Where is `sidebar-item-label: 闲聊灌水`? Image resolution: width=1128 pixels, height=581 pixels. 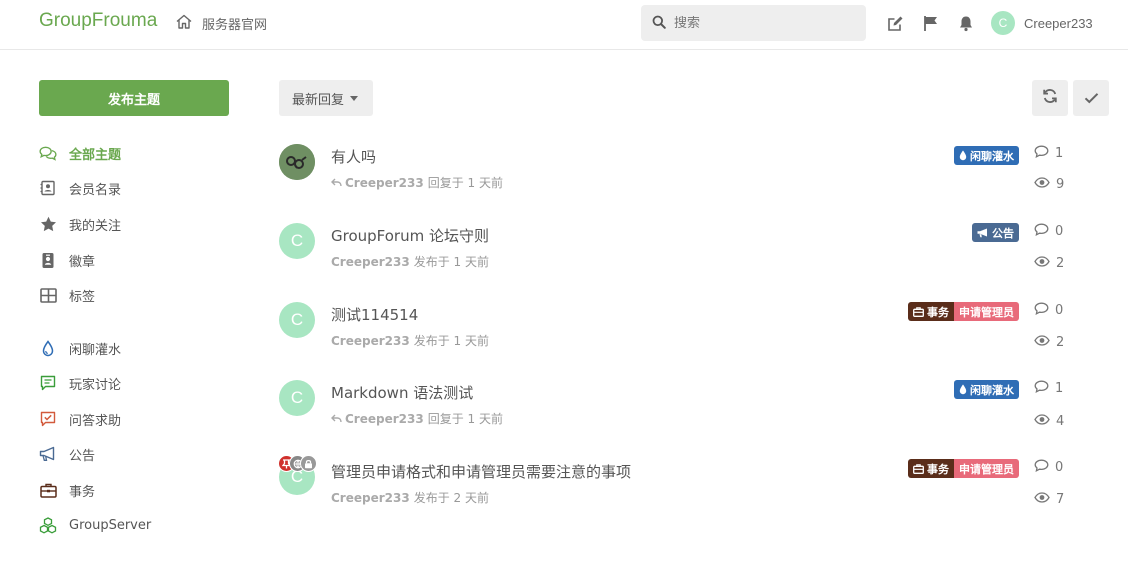
sidebar-item-label: 闲聊灌水 is located at coordinates (95, 350).